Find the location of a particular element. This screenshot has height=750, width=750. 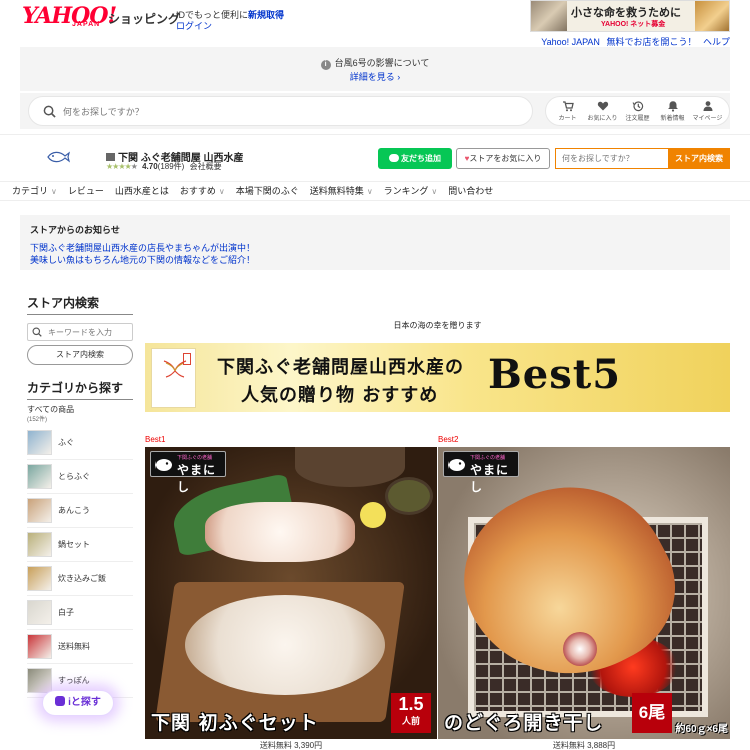

open-store-link: 無料でお店を開こう！ is located at coordinates (651, 42).